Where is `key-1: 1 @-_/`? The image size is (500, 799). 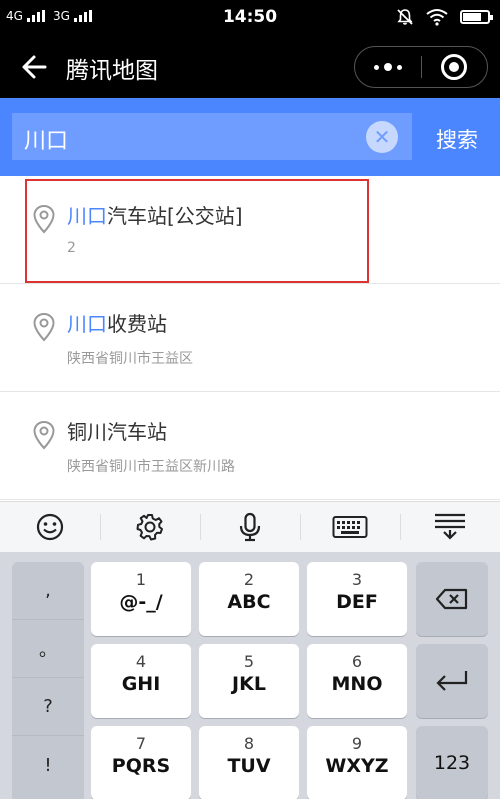
key-1: 1 @-_/ is located at coordinates (141, 599).